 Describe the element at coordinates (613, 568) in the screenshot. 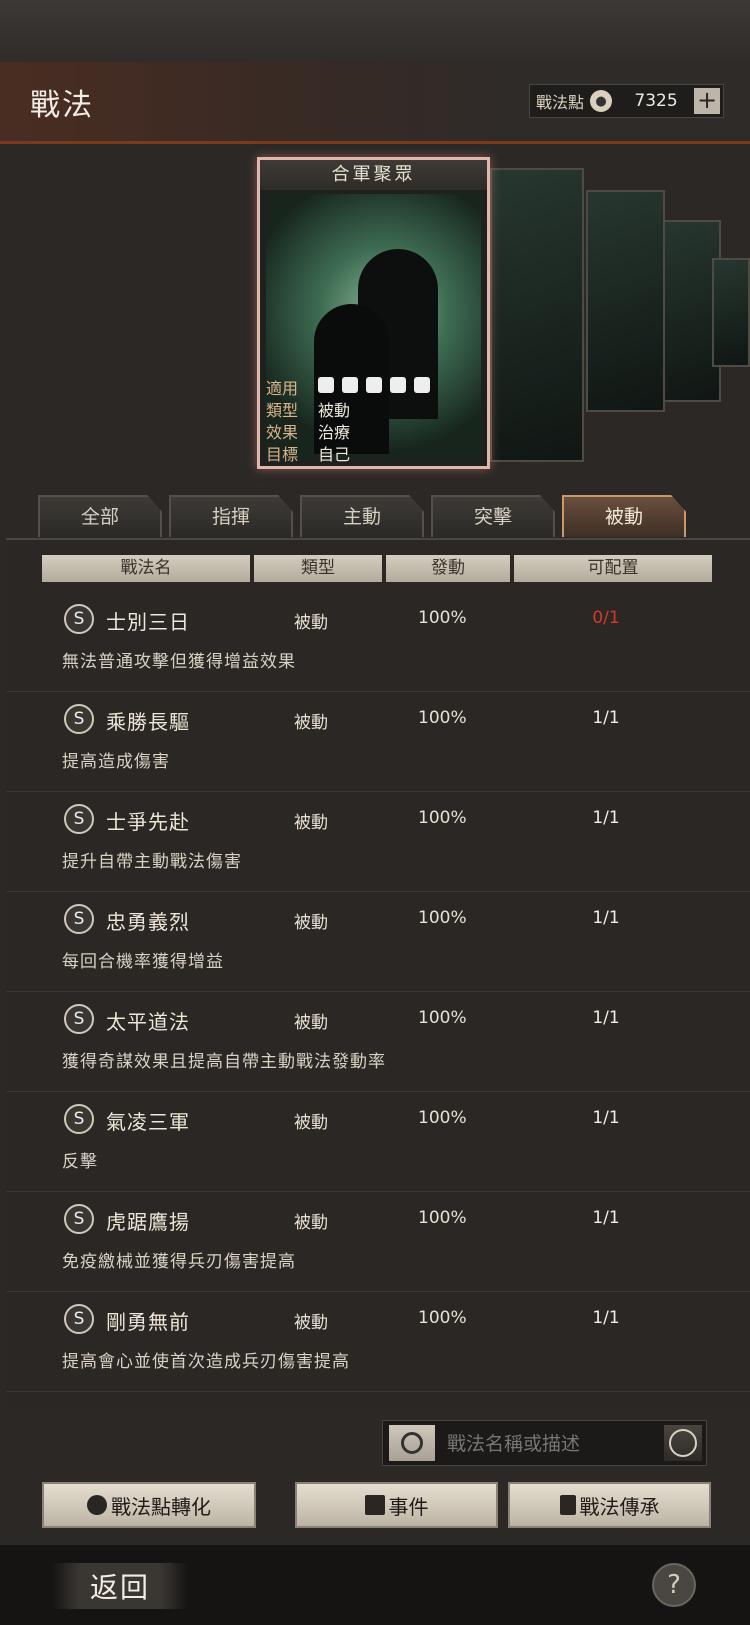

I see `column-header-slots: 可配置` at that location.